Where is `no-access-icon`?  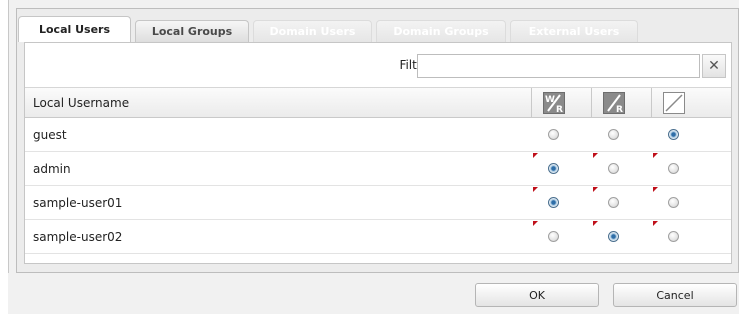
no-access-icon is located at coordinates (674, 102).